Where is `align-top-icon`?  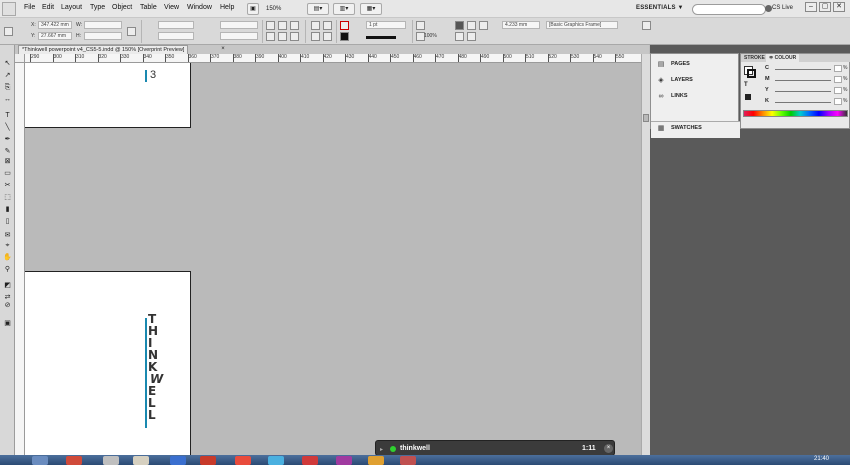 align-top-icon is located at coordinates (315, 25).